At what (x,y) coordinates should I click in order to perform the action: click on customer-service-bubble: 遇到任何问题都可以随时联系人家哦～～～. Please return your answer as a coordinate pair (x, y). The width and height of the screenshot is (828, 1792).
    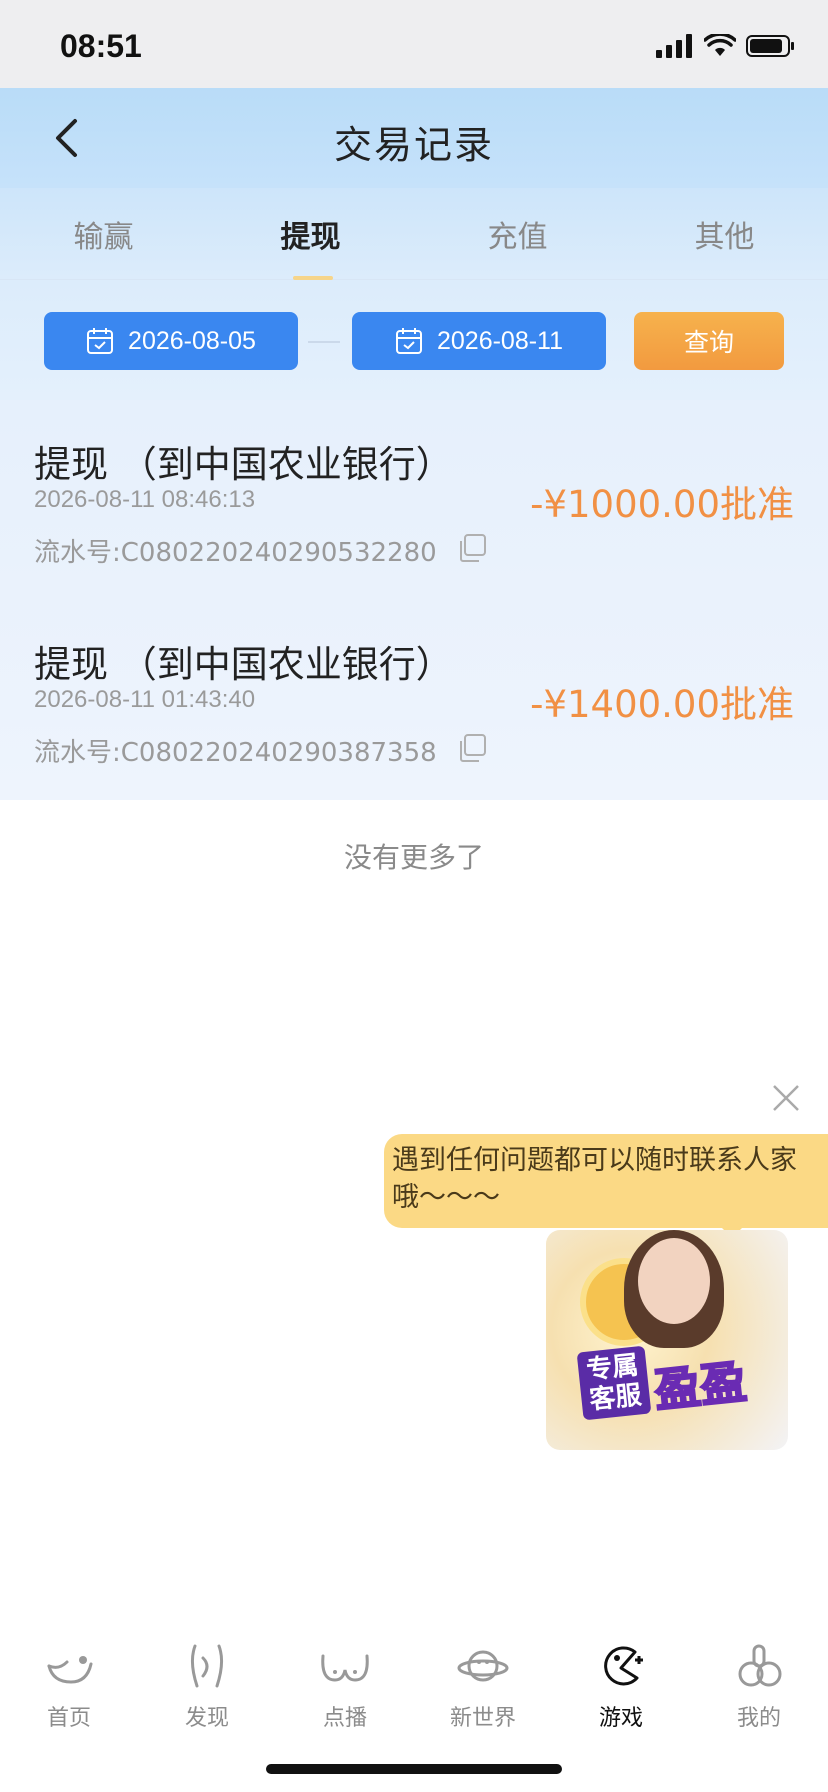
    Looking at the image, I should click on (606, 1181).